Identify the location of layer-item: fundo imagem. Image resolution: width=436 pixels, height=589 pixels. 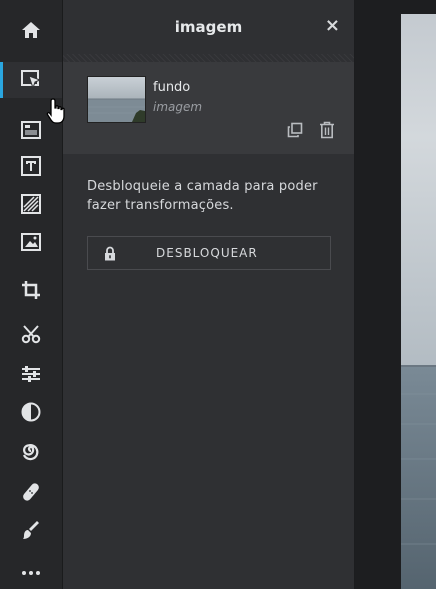
(208, 108).